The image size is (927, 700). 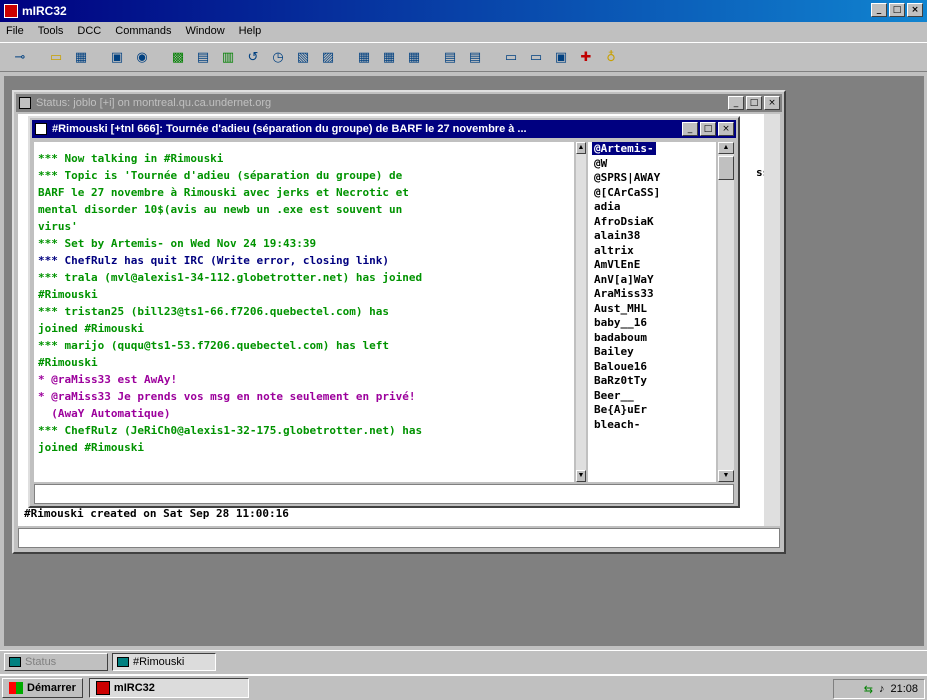 I want to click on minimize-all-icon: ▭, so click(x=511, y=57).